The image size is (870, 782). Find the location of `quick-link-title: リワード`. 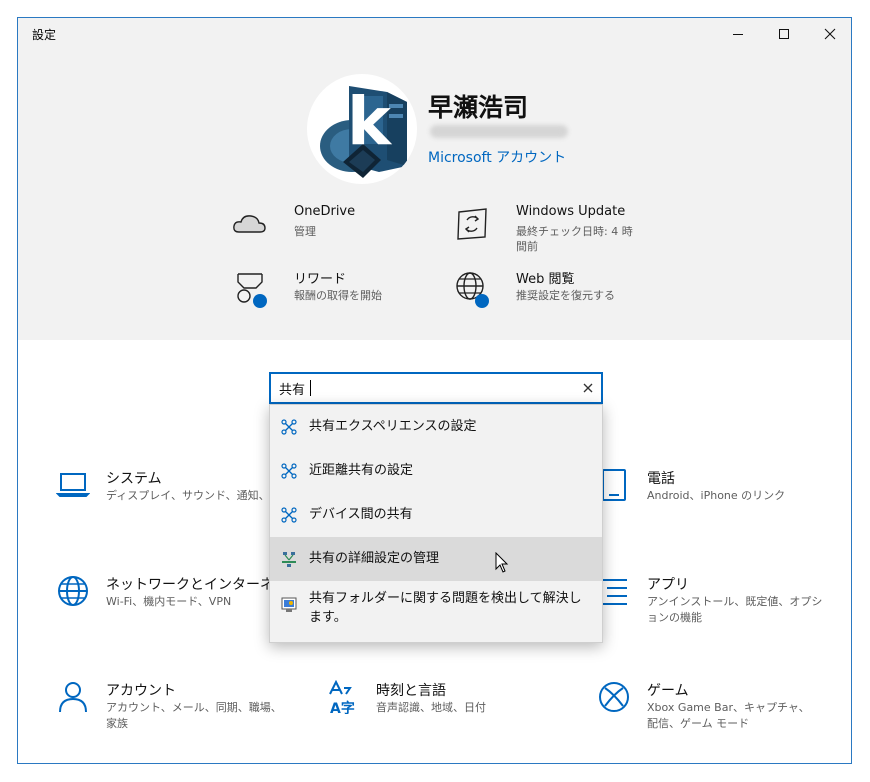

quick-link-title: リワード is located at coordinates (320, 279).